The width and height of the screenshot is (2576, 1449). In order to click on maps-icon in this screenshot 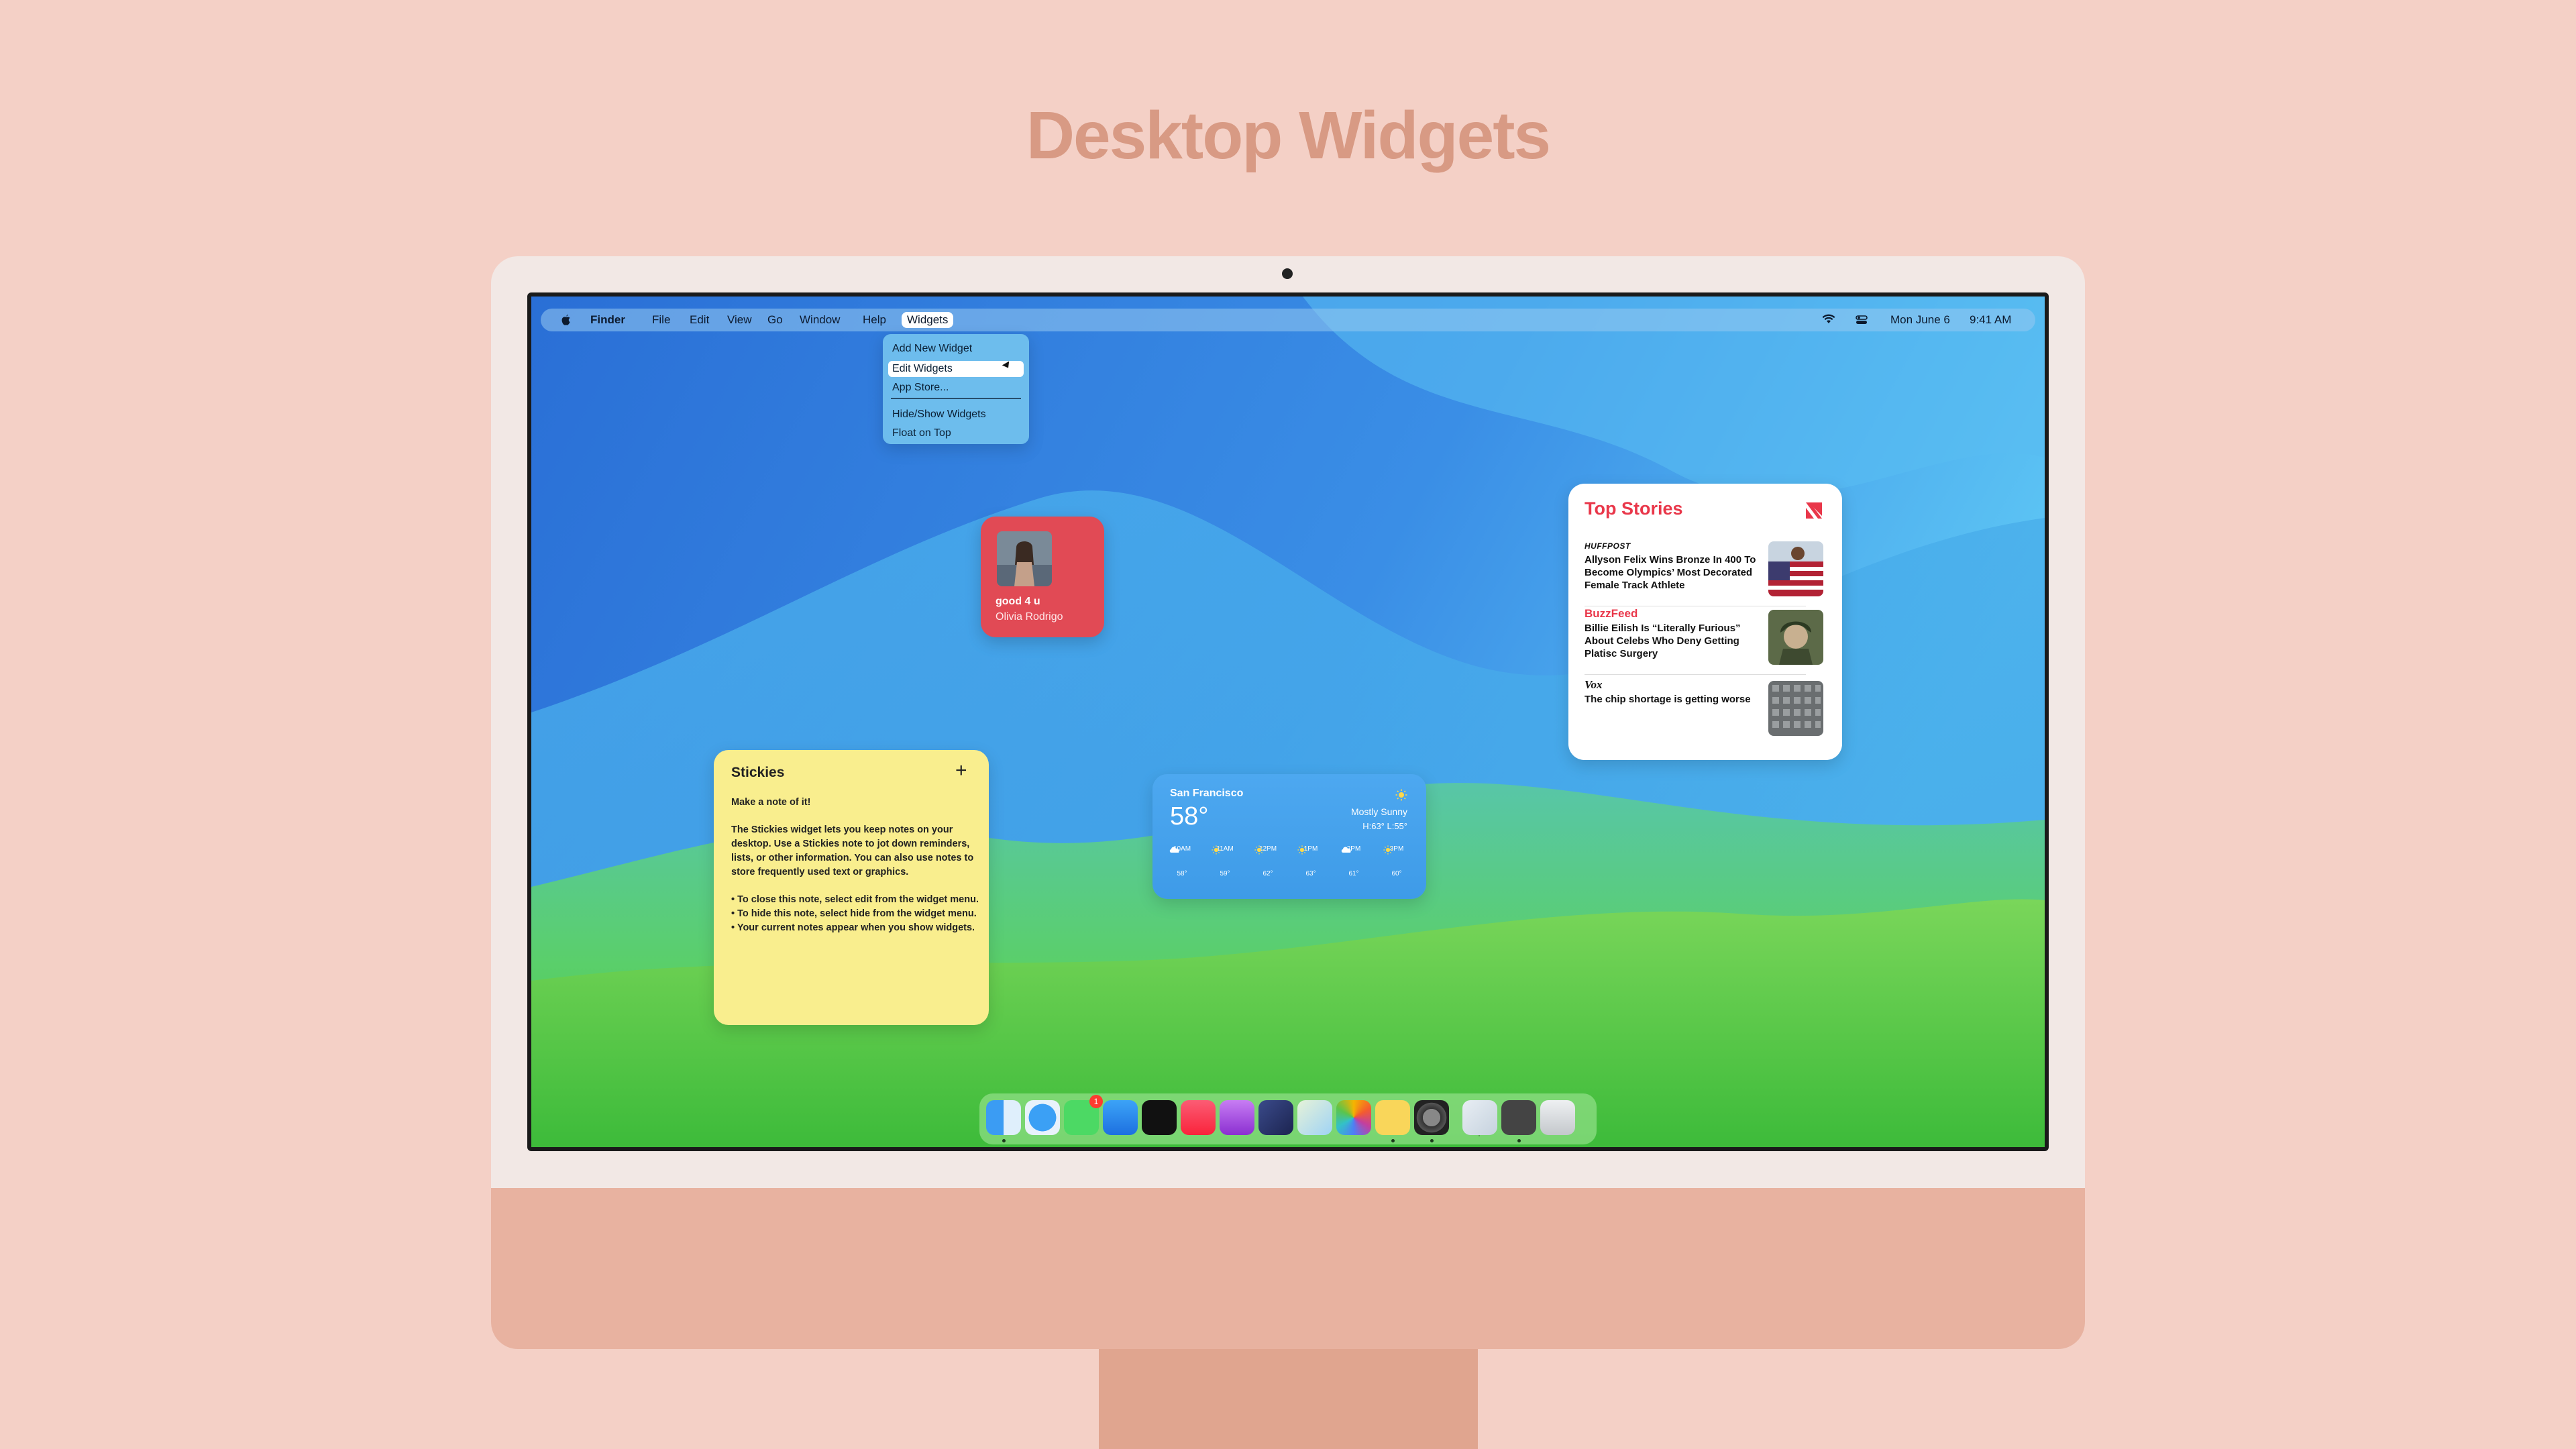, I will do `click(1314, 1117)`.